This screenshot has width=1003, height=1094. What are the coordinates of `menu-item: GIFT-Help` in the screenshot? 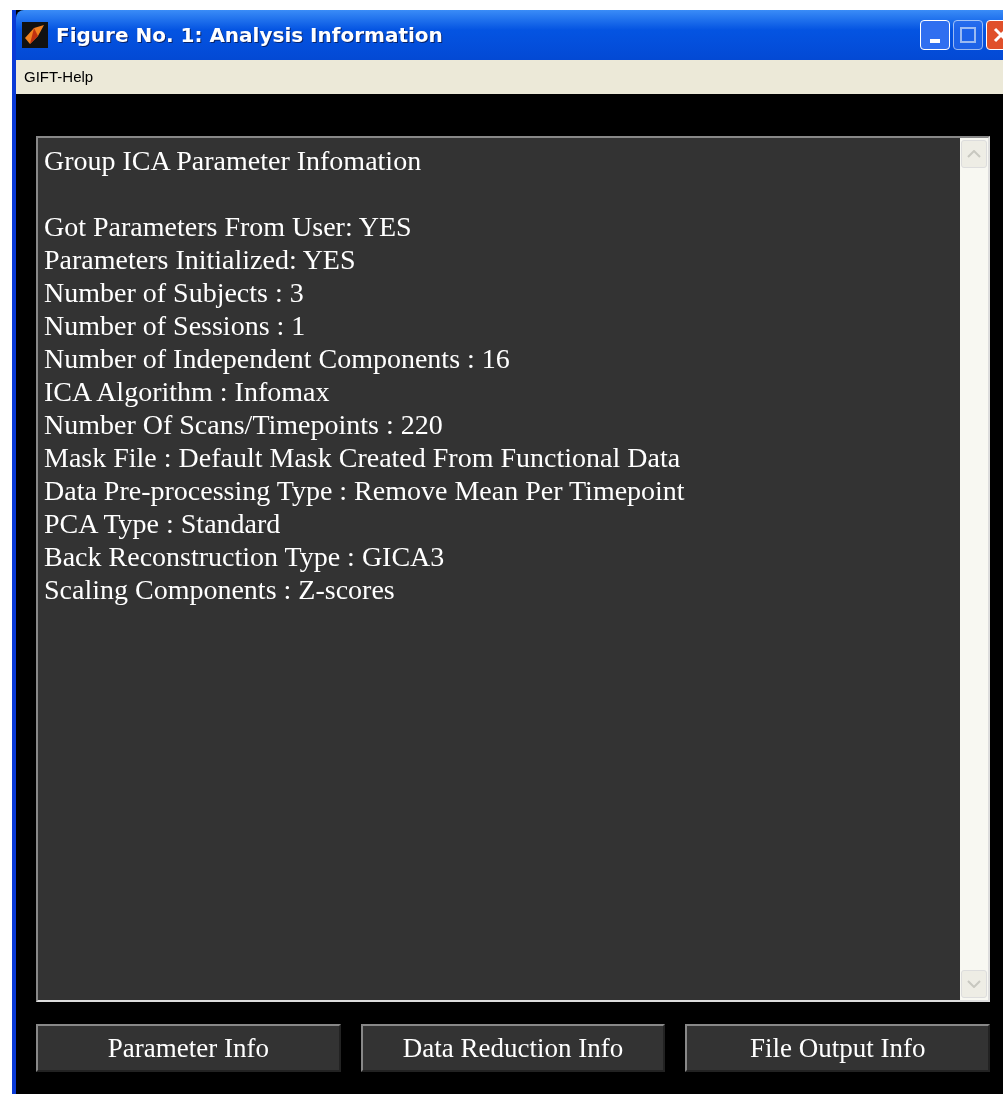 It's located at (59, 77).